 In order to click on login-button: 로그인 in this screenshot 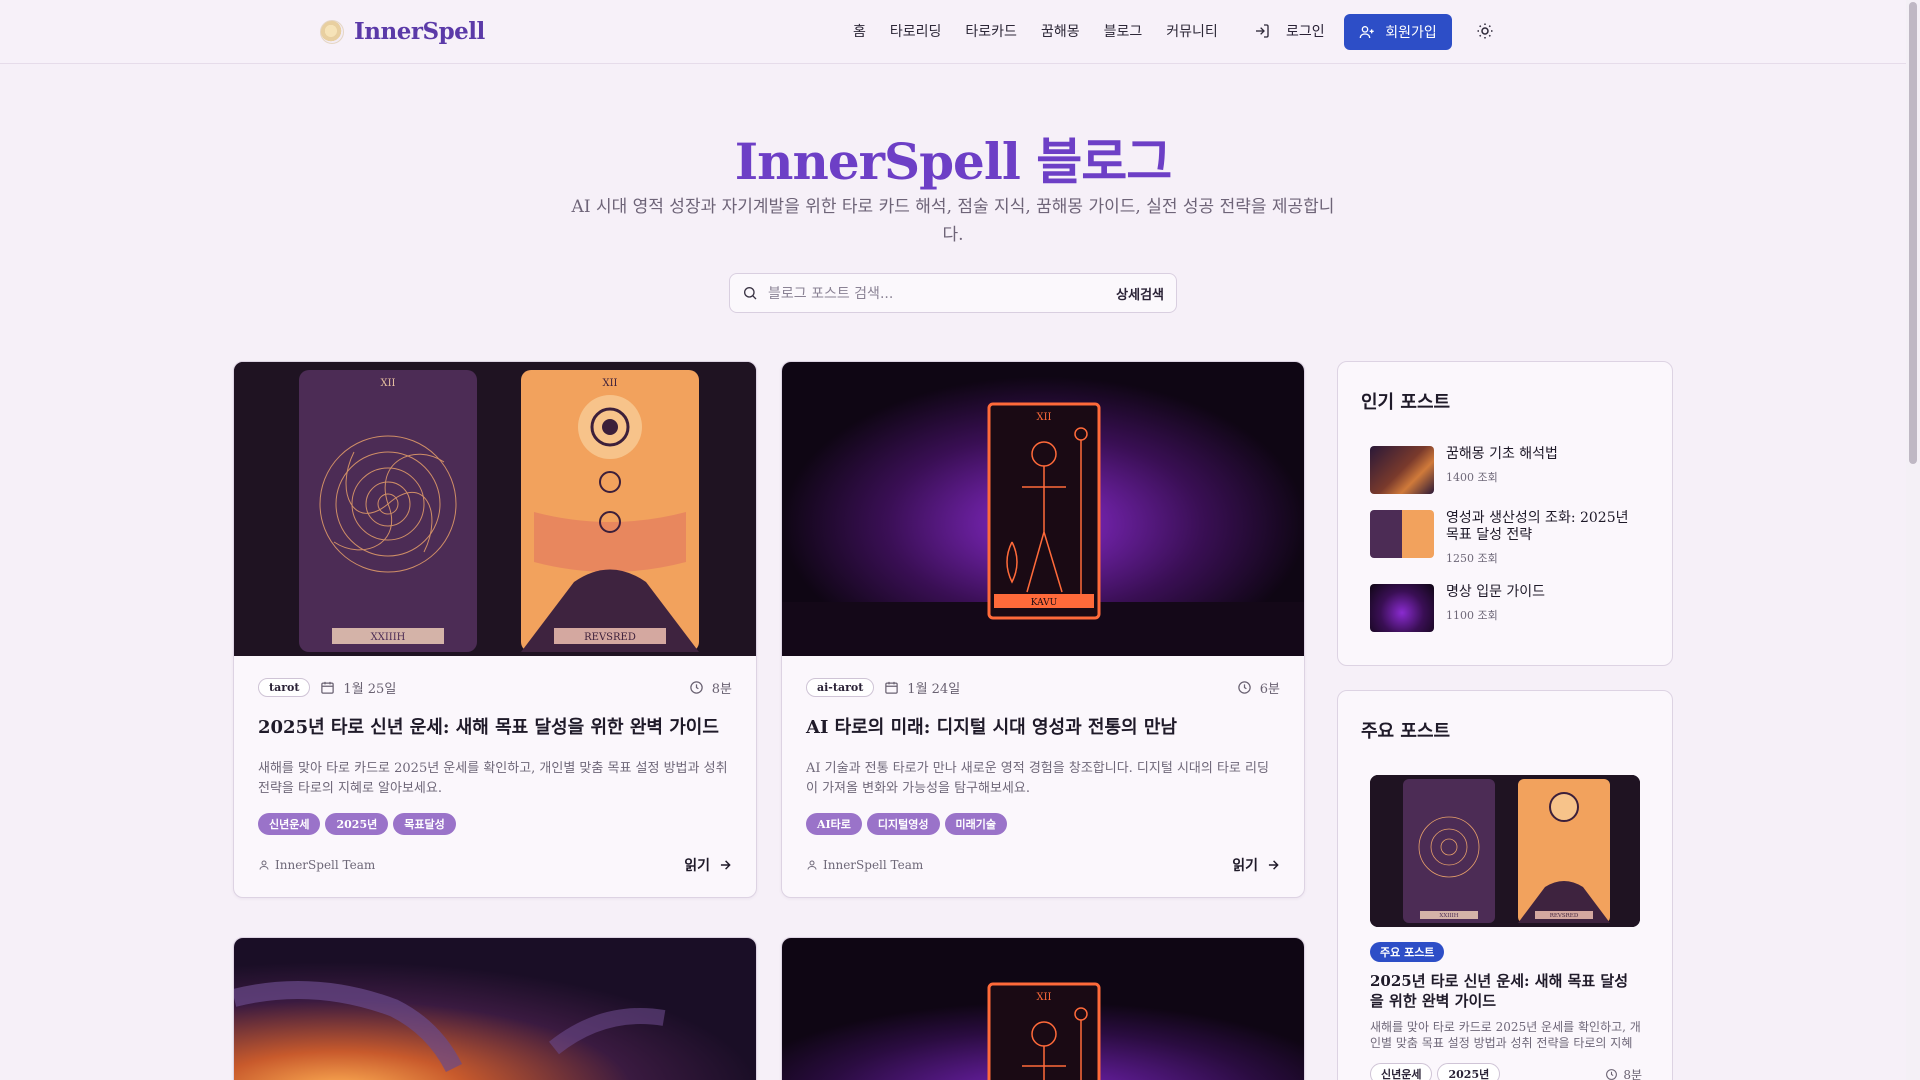, I will do `click(1289, 31)`.